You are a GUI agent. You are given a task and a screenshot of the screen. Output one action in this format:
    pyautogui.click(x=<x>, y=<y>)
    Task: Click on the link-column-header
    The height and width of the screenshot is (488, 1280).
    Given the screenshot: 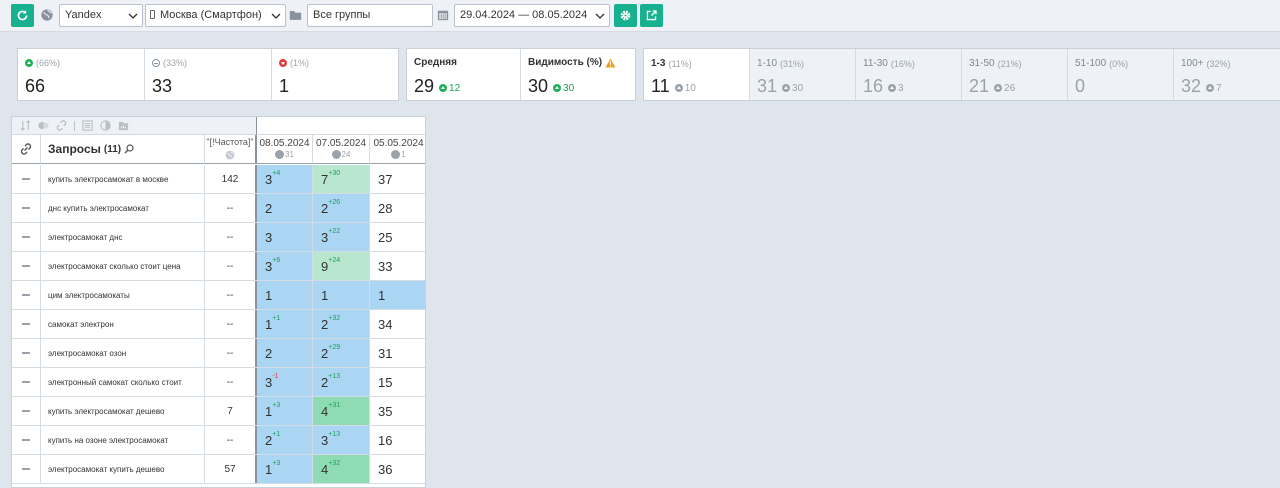 What is the action you would take?
    pyautogui.click(x=26, y=149)
    